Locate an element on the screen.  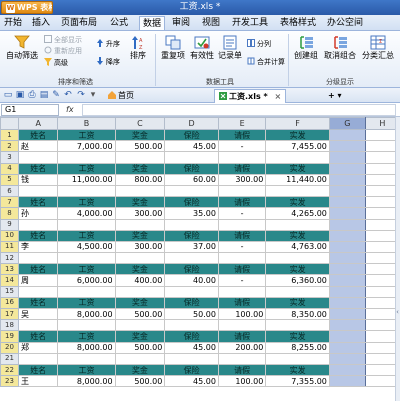
qa-dropdown-icon: ▾ is located at coordinates (93, 95).